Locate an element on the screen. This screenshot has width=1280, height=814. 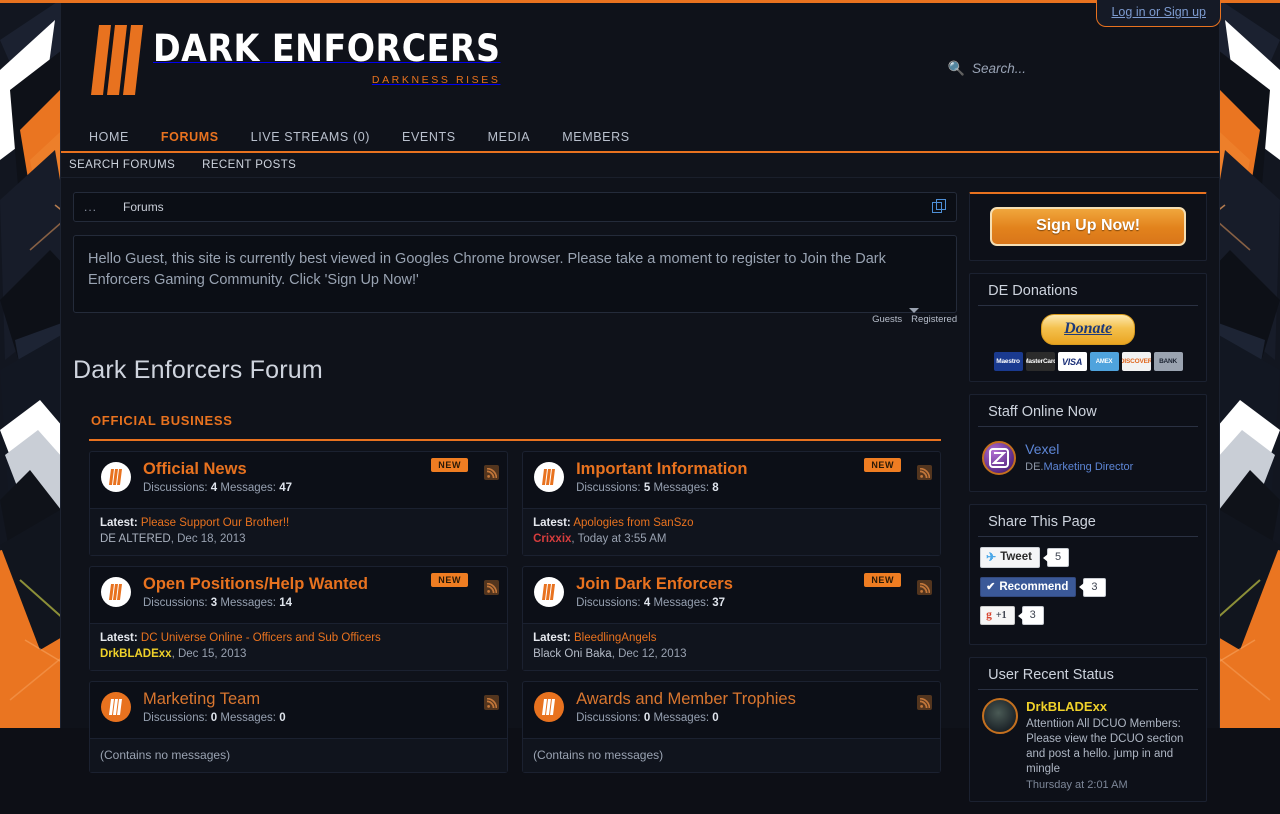
status-timestamp: Thursday at 2:01 AM is located at coordinates (1110, 785).